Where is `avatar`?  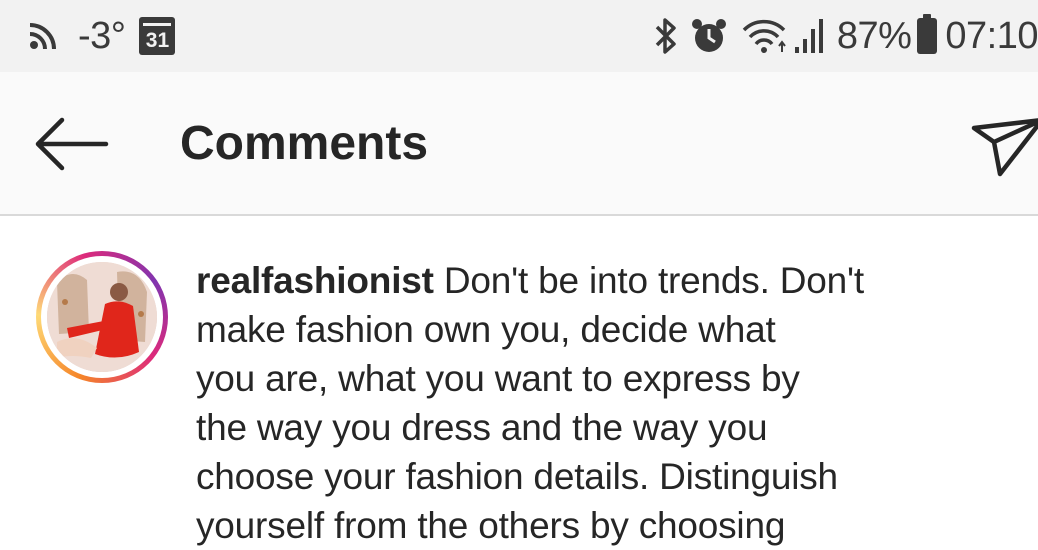 avatar is located at coordinates (102, 317).